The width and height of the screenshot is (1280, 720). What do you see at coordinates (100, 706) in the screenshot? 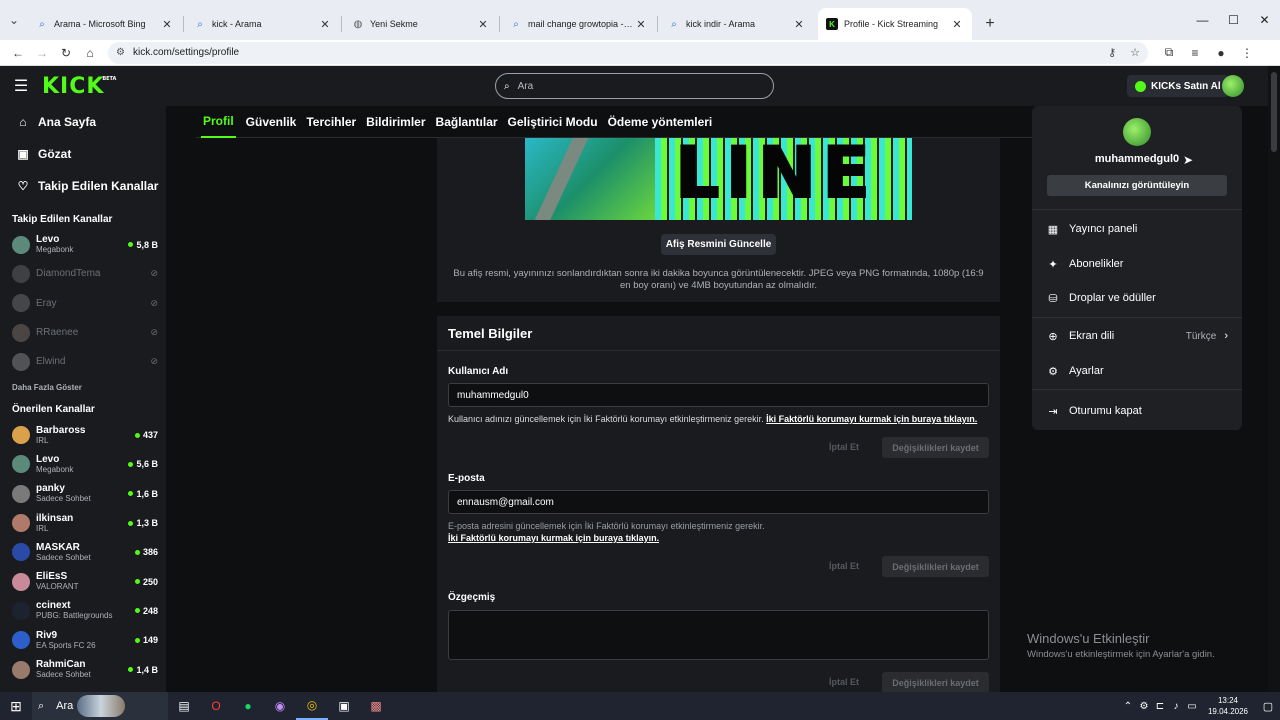
I see `taskbar-search: ⌕ Ara` at bounding box center [100, 706].